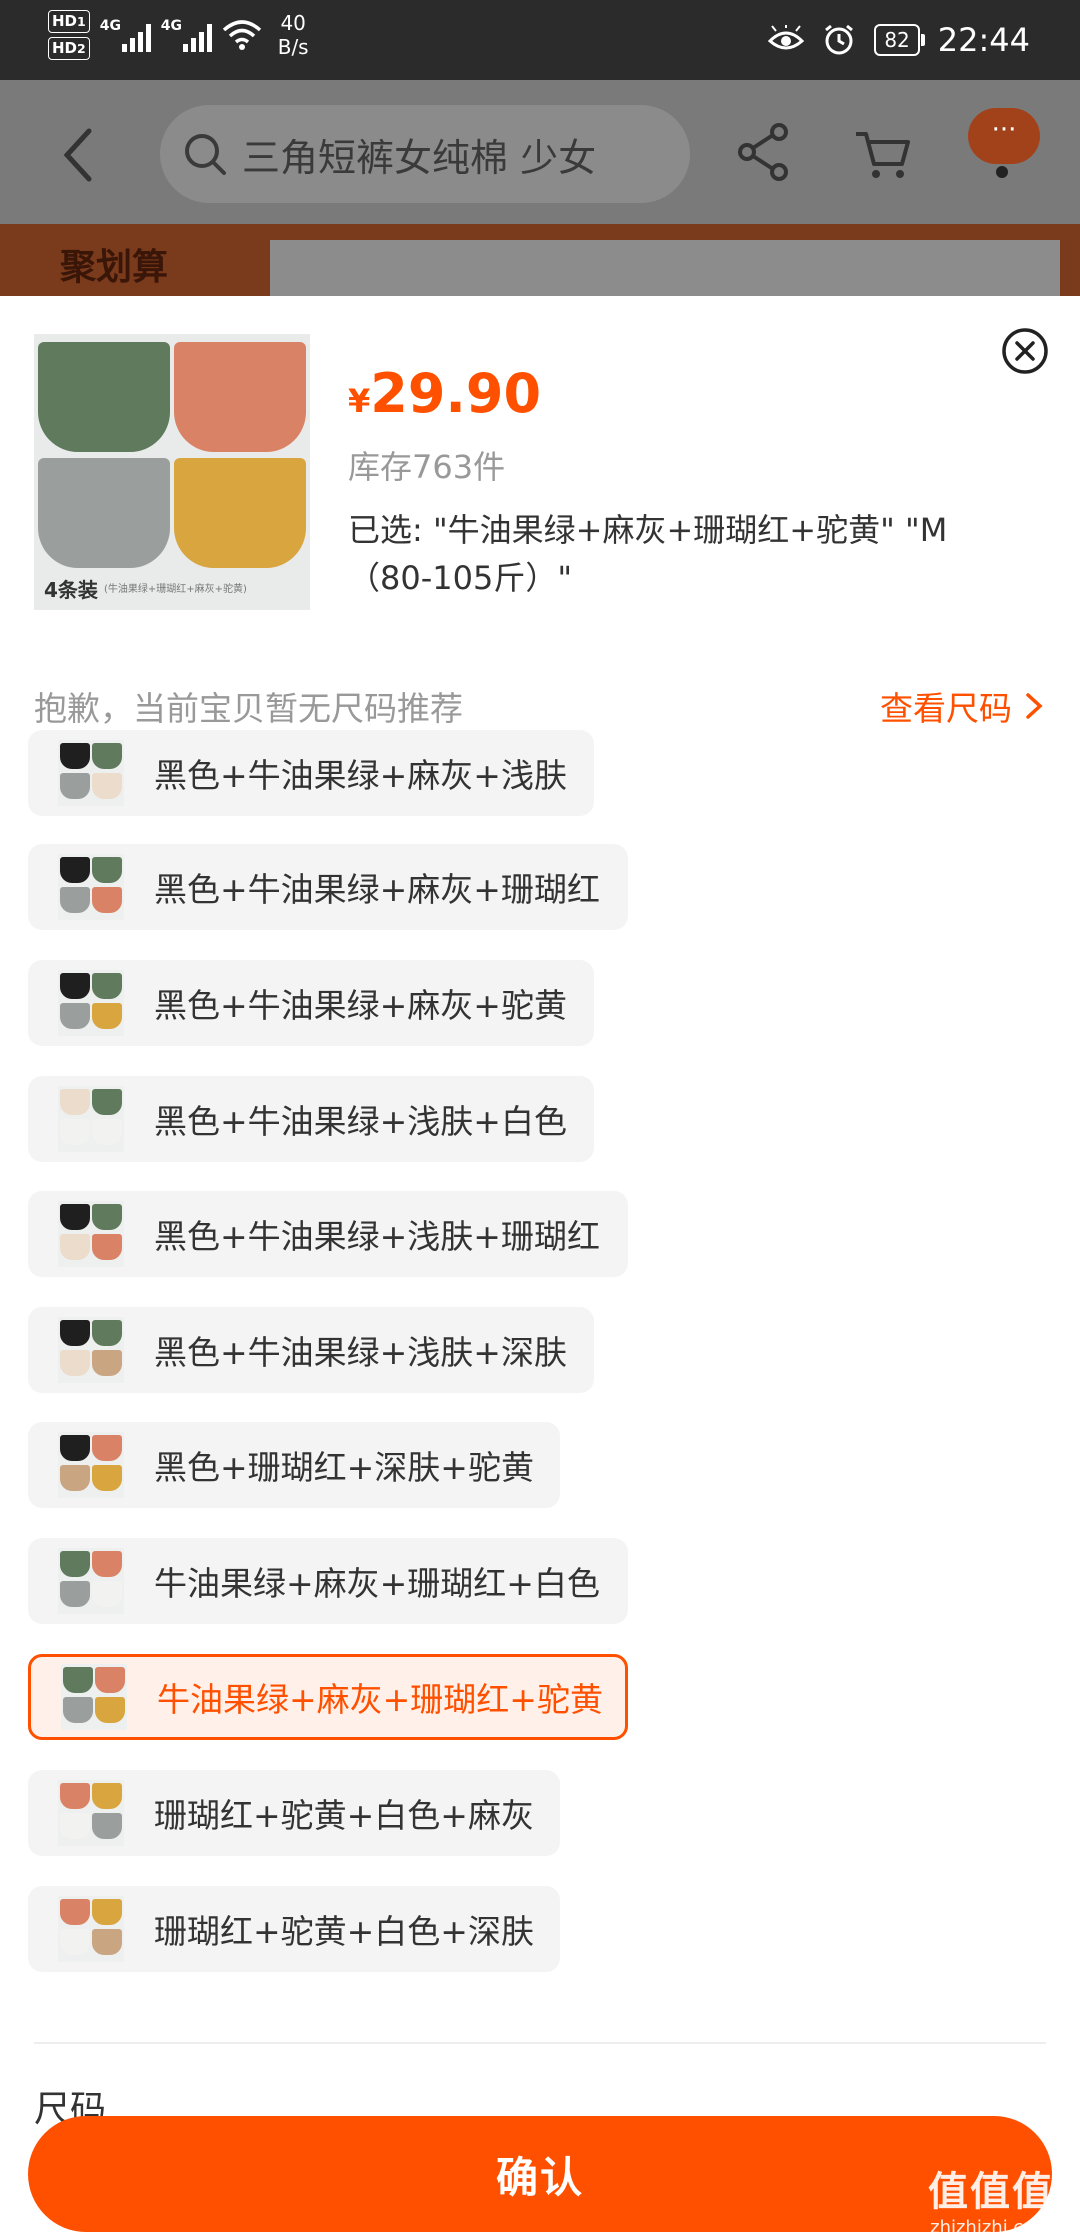  I want to click on color-option: 牛油果绿+麻灰+珊瑚红+白色, so click(328, 1581).